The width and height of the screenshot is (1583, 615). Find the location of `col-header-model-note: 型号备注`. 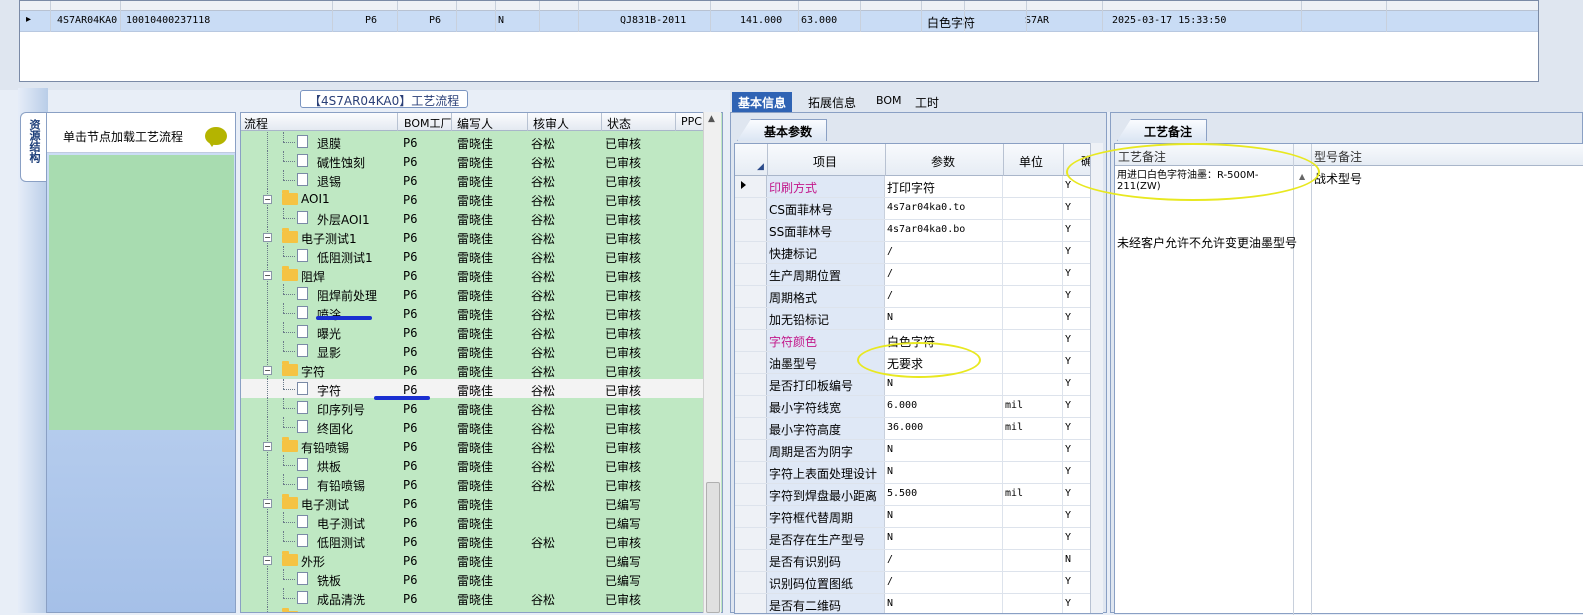

col-header-model-note: 型号备注 is located at coordinates (1338, 156).